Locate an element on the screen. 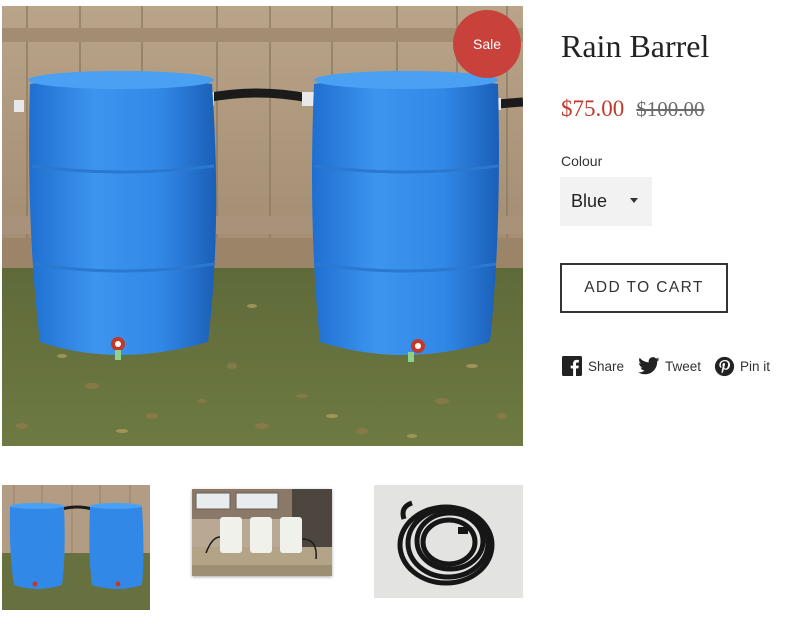  pinterest-icon is located at coordinates (724, 366).